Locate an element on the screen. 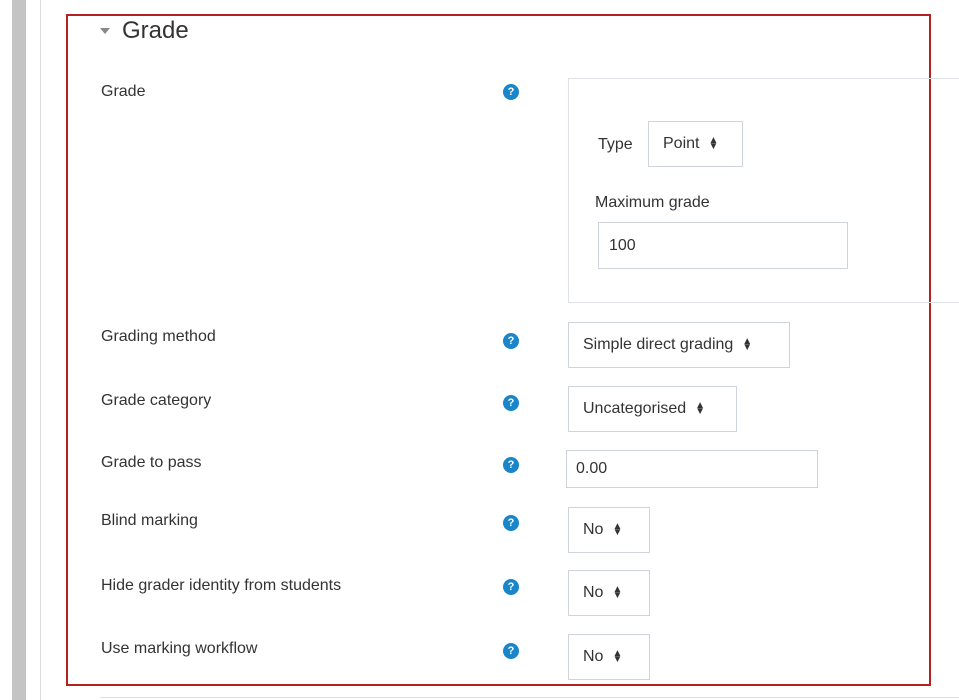  grade-label: Grade is located at coordinates (123, 91).